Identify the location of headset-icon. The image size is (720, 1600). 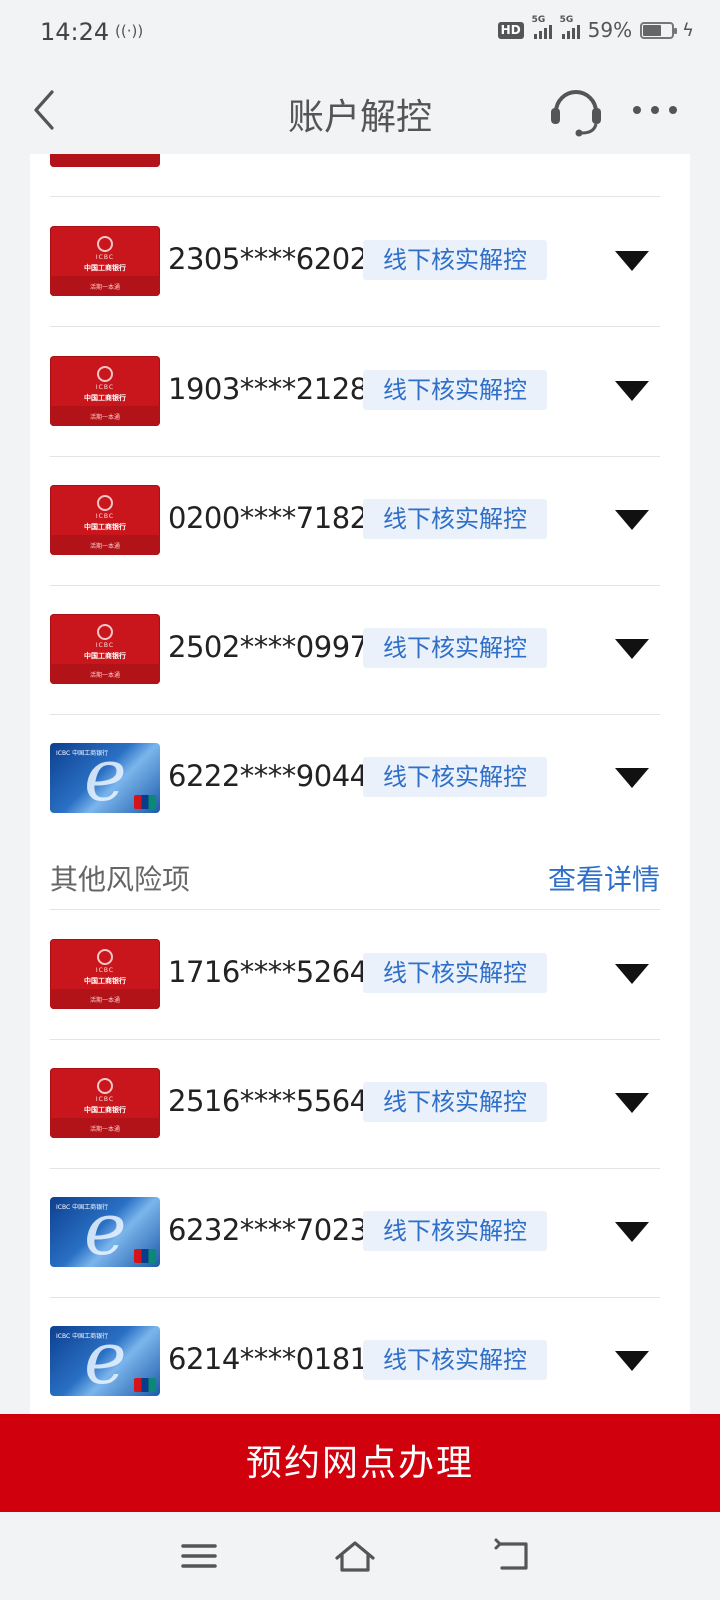
(576, 113).